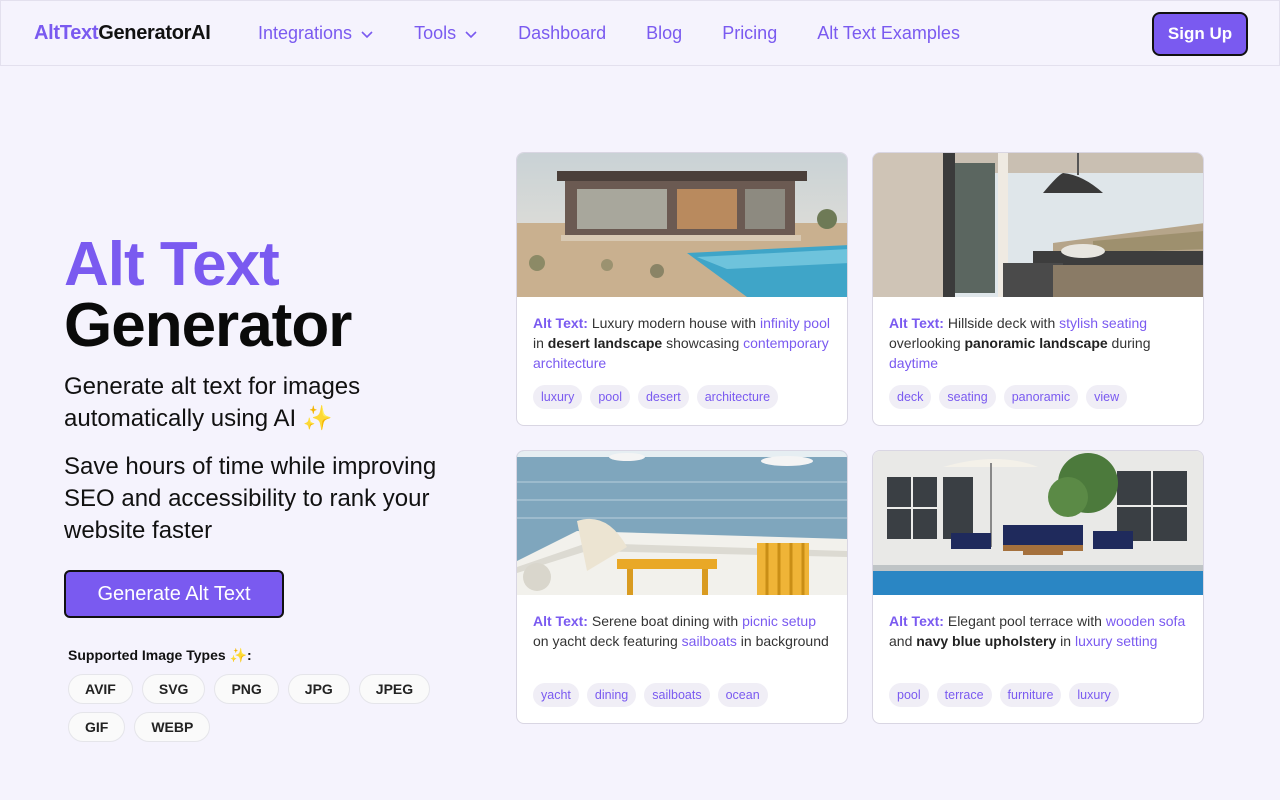  Describe the element at coordinates (742, 695) in the screenshot. I see `tag-chip: ocean` at that location.